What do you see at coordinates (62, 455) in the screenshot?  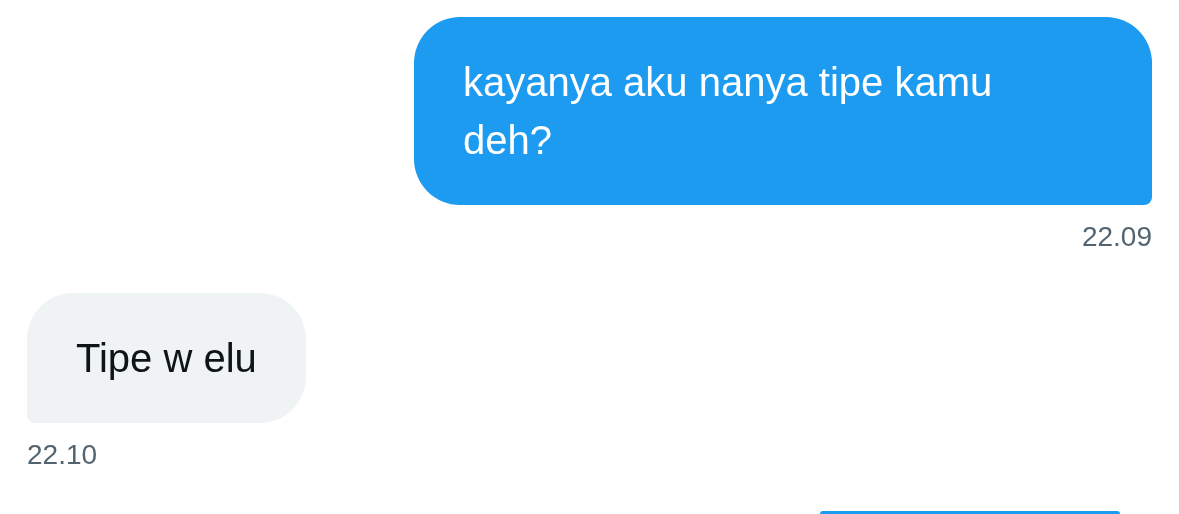 I see `message-time: 22.10` at bounding box center [62, 455].